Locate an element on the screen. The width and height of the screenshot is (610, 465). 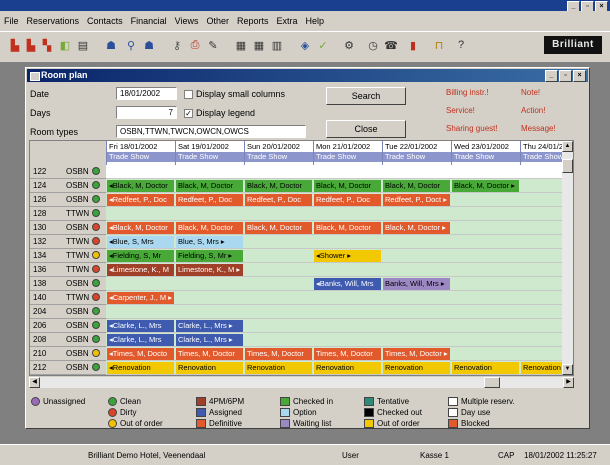
room-cells: ◂Limestone, K., M Limestone, K., M ▸ is located at coordinates (339, 270).